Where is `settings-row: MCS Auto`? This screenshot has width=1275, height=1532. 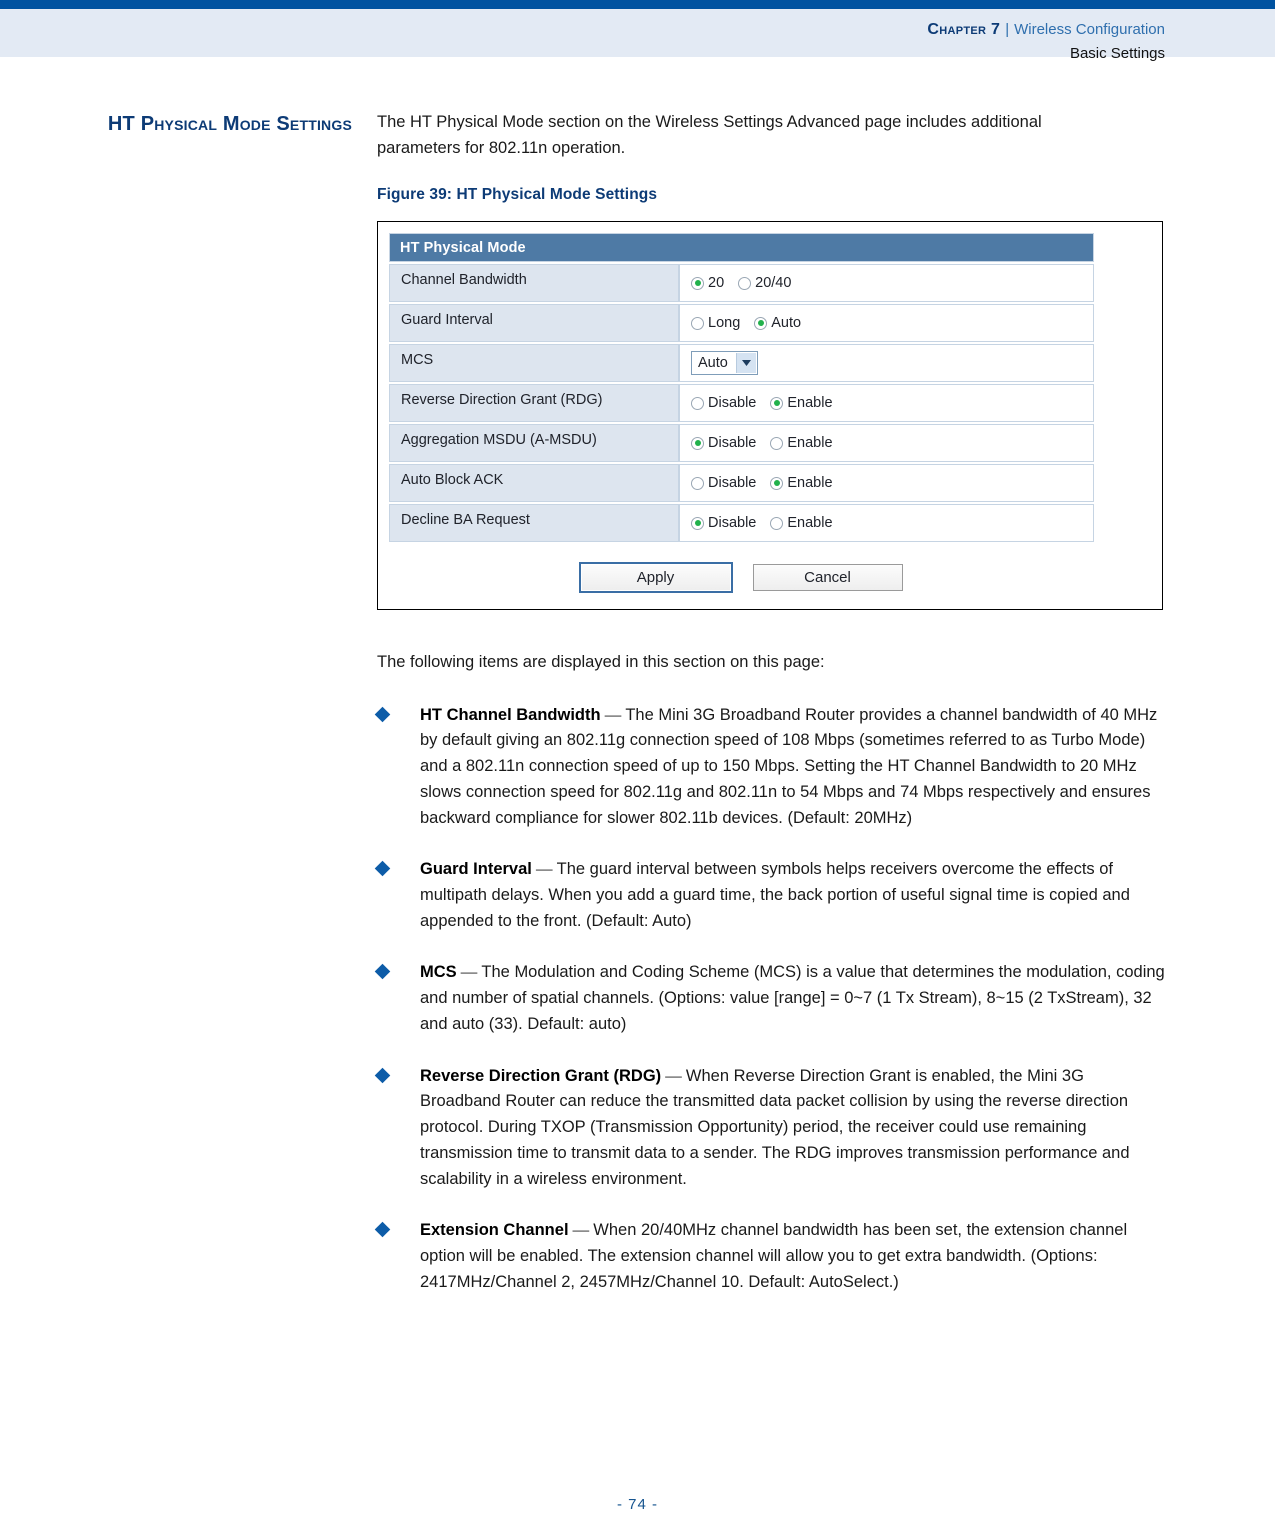
settings-row: MCS Auto is located at coordinates (741, 363).